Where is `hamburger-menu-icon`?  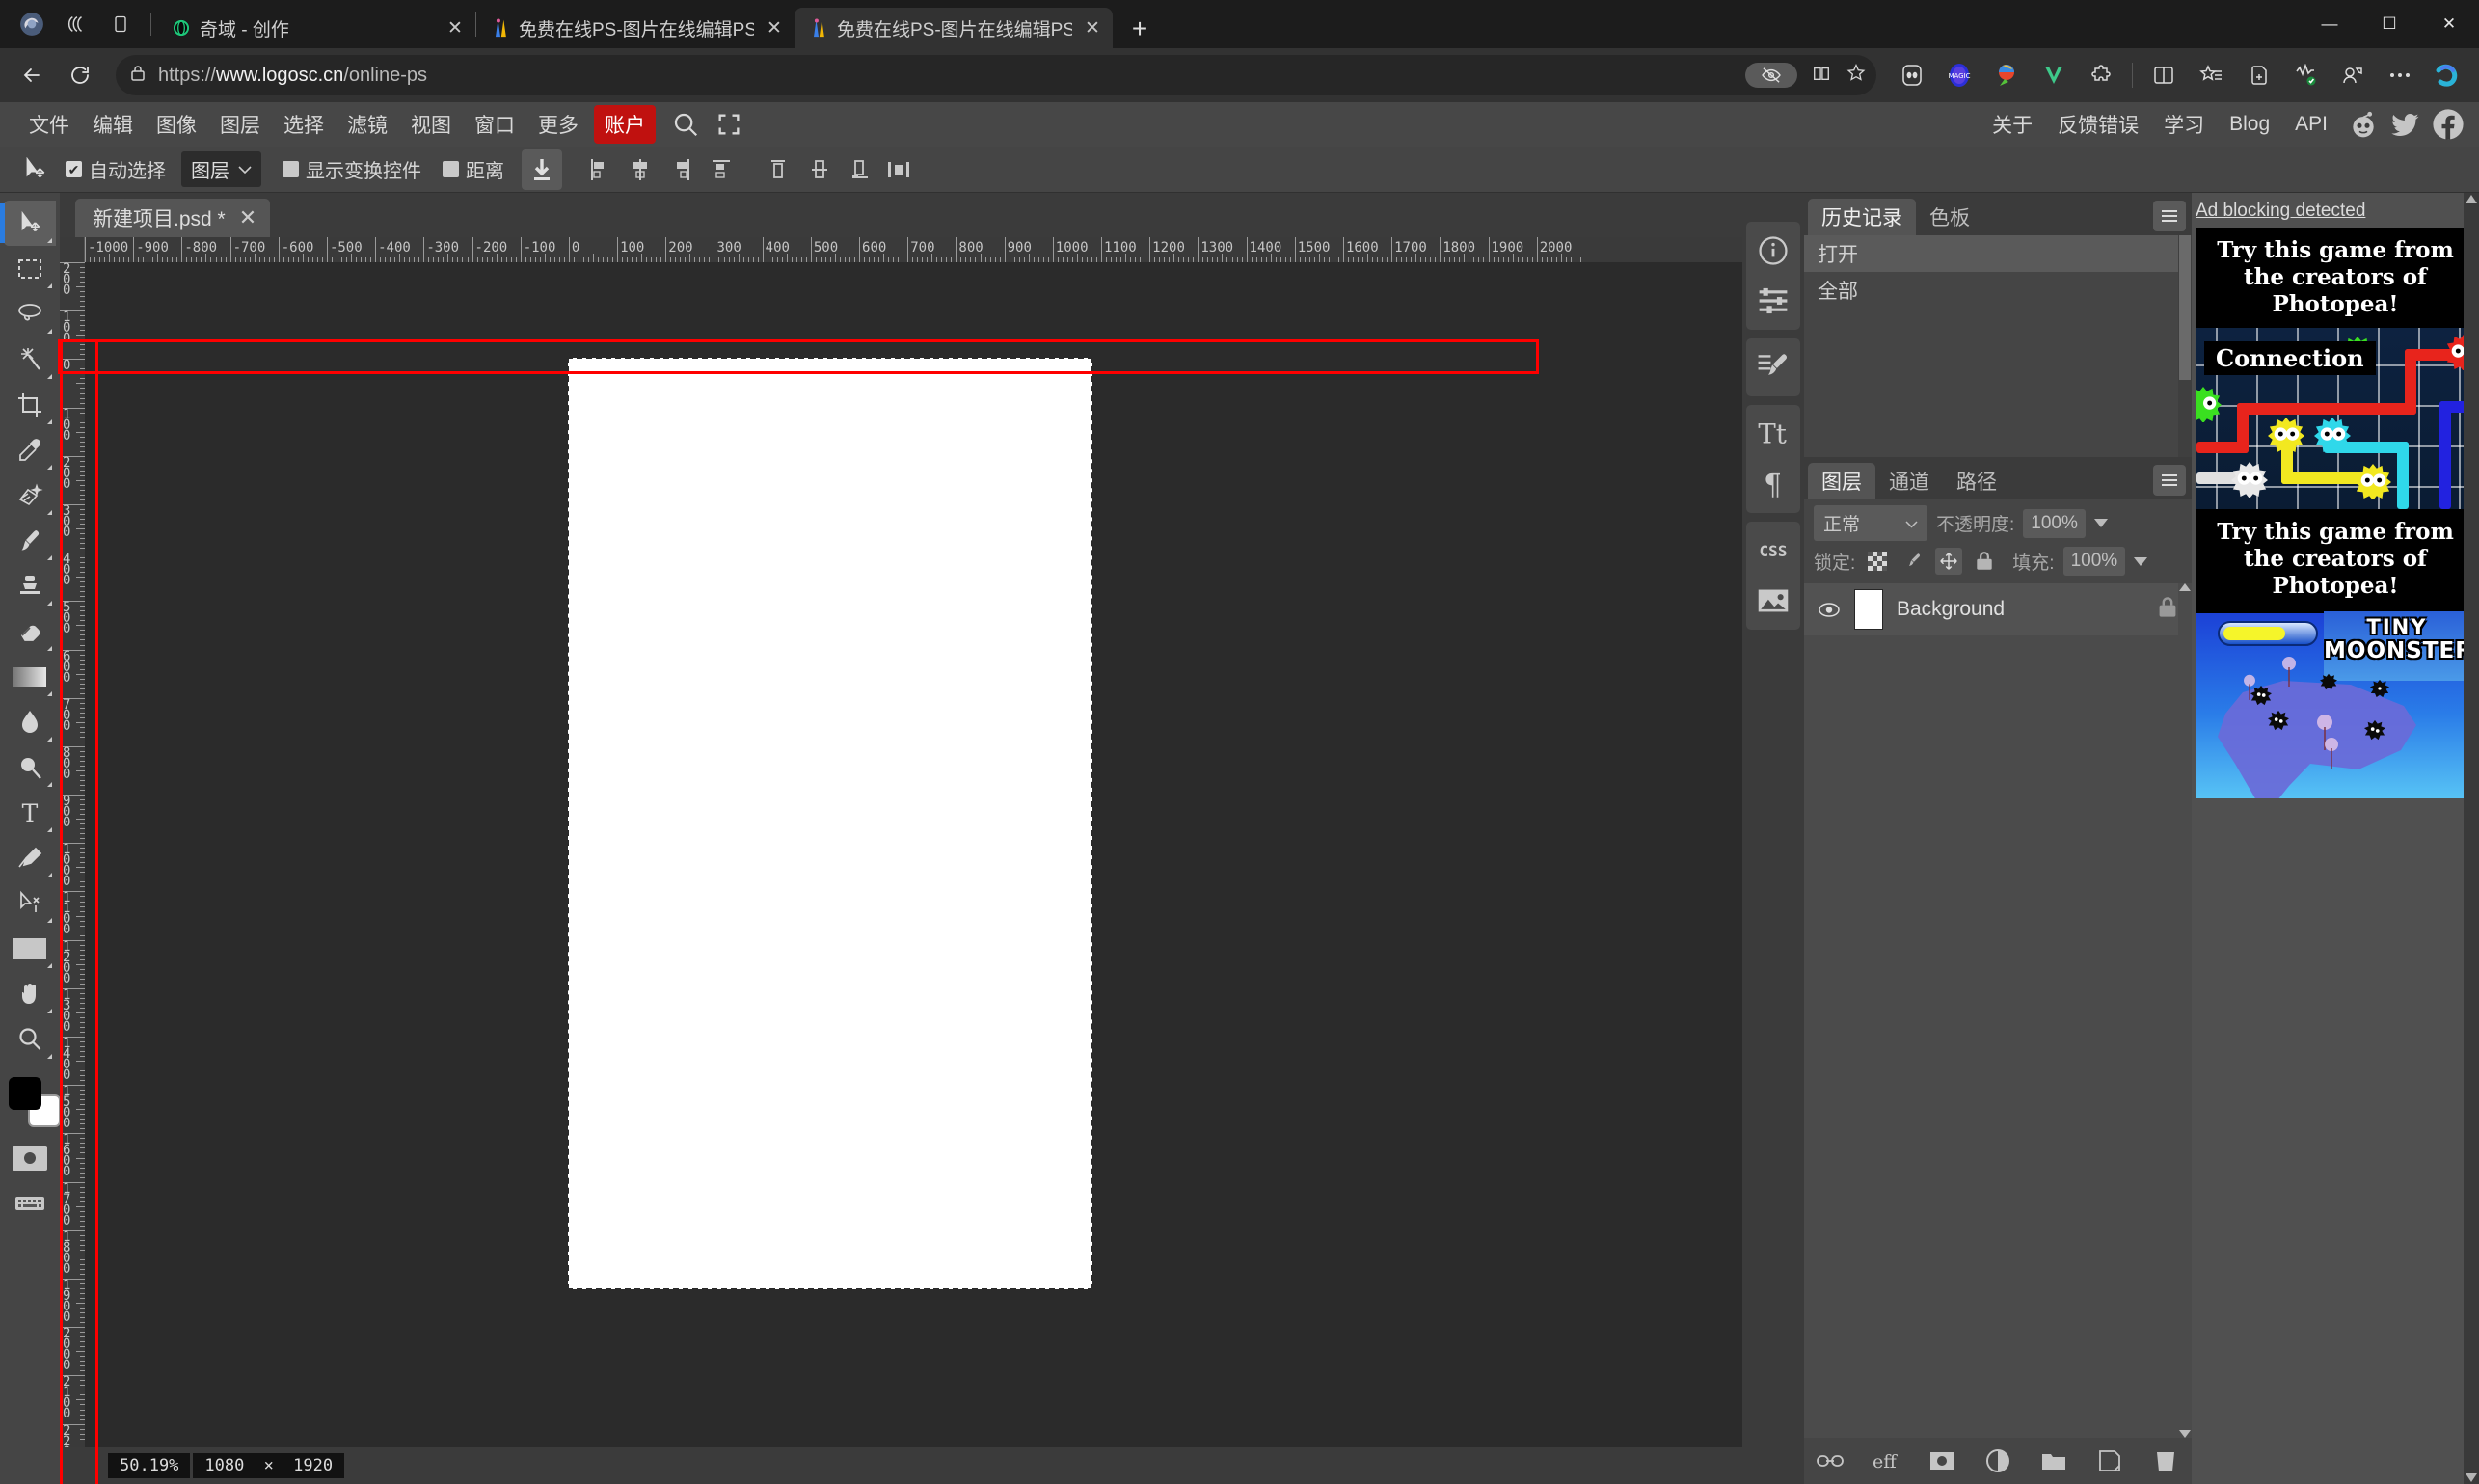 hamburger-menu-icon is located at coordinates (2169, 216).